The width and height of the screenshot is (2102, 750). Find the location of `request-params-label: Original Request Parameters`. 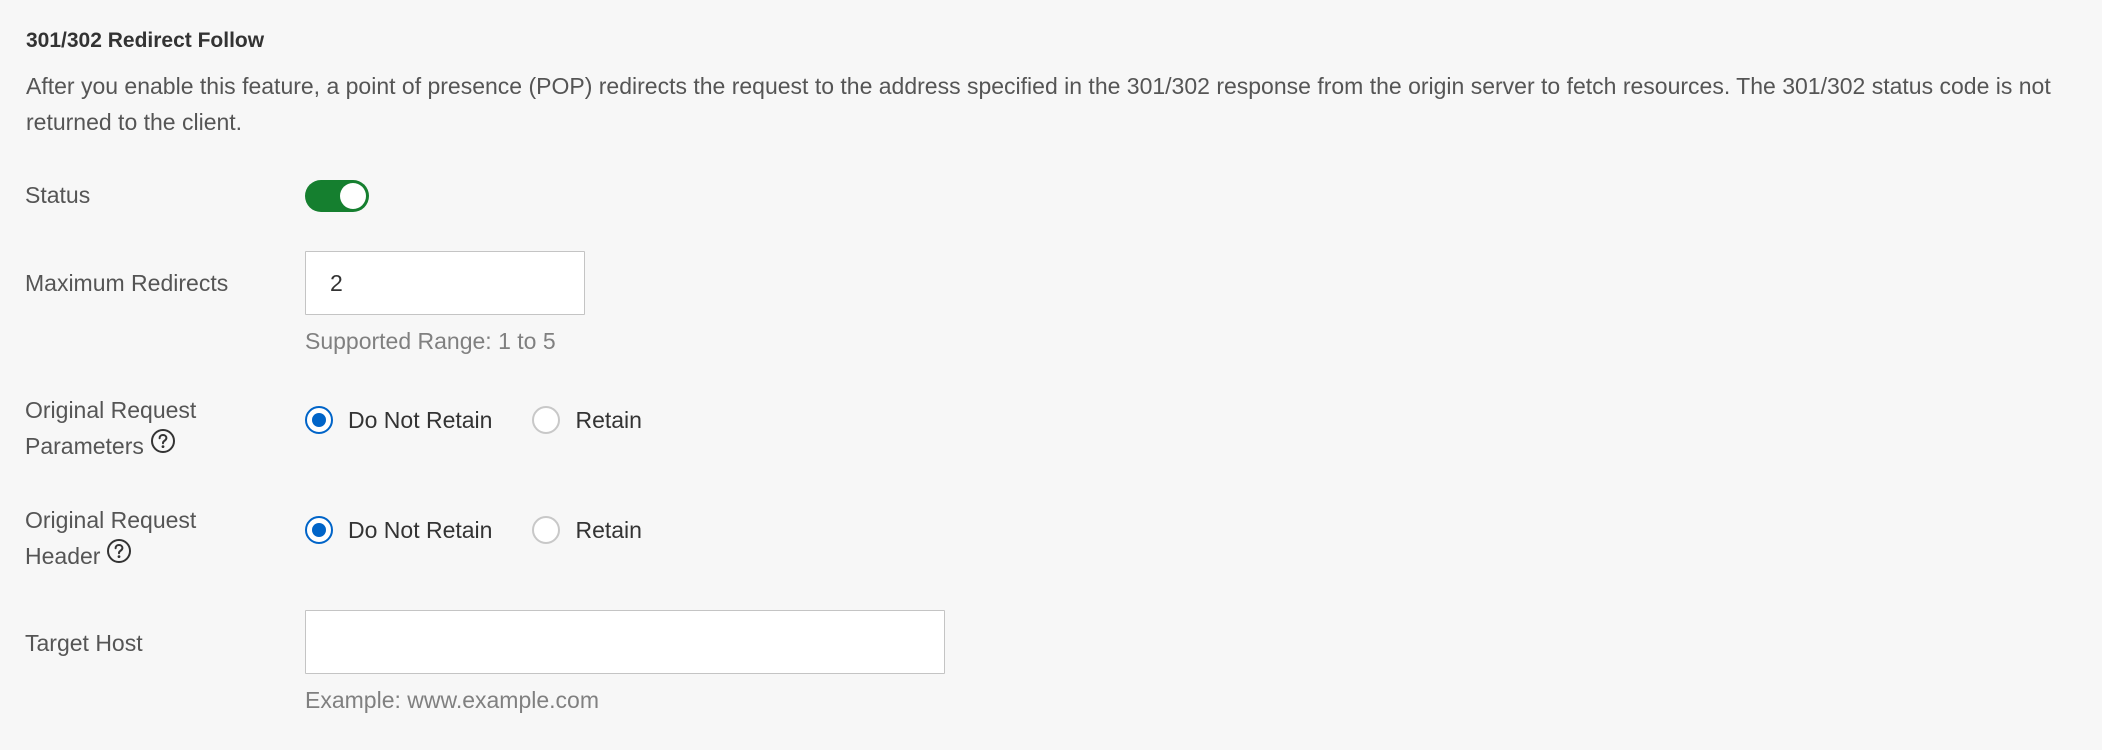

request-params-label: Original Request Parameters is located at coordinates (110, 428).